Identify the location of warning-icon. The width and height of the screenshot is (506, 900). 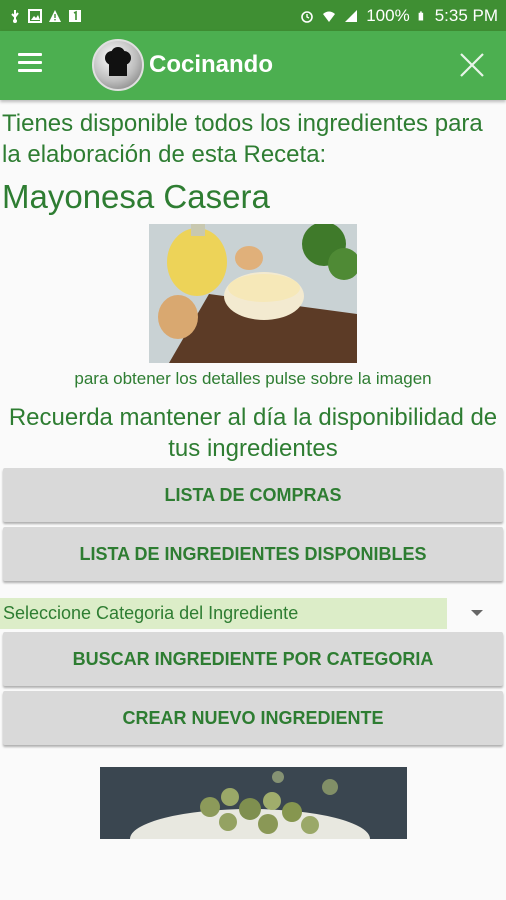
(55, 15).